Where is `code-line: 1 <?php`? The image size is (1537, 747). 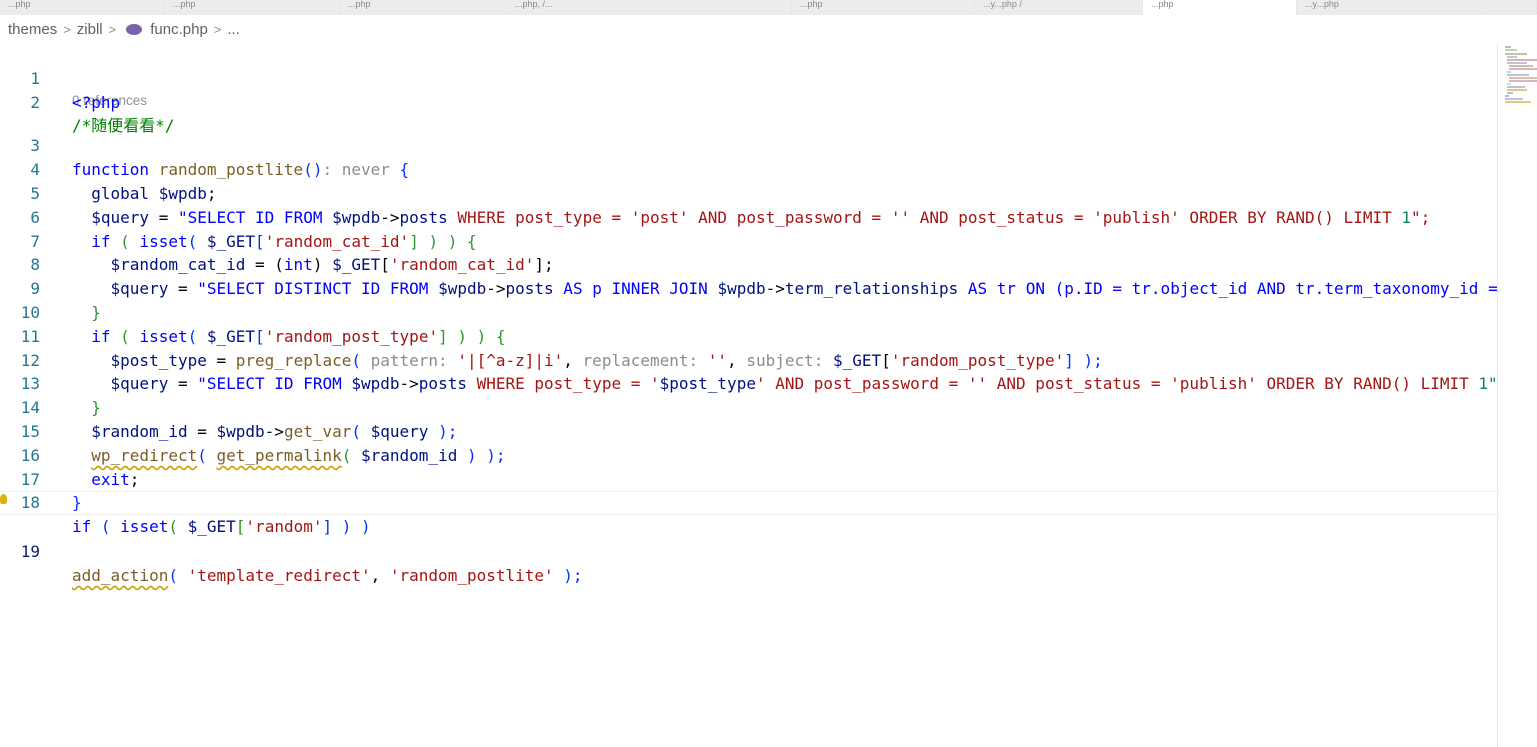
code-line: 1 <?php is located at coordinates (748, 77).